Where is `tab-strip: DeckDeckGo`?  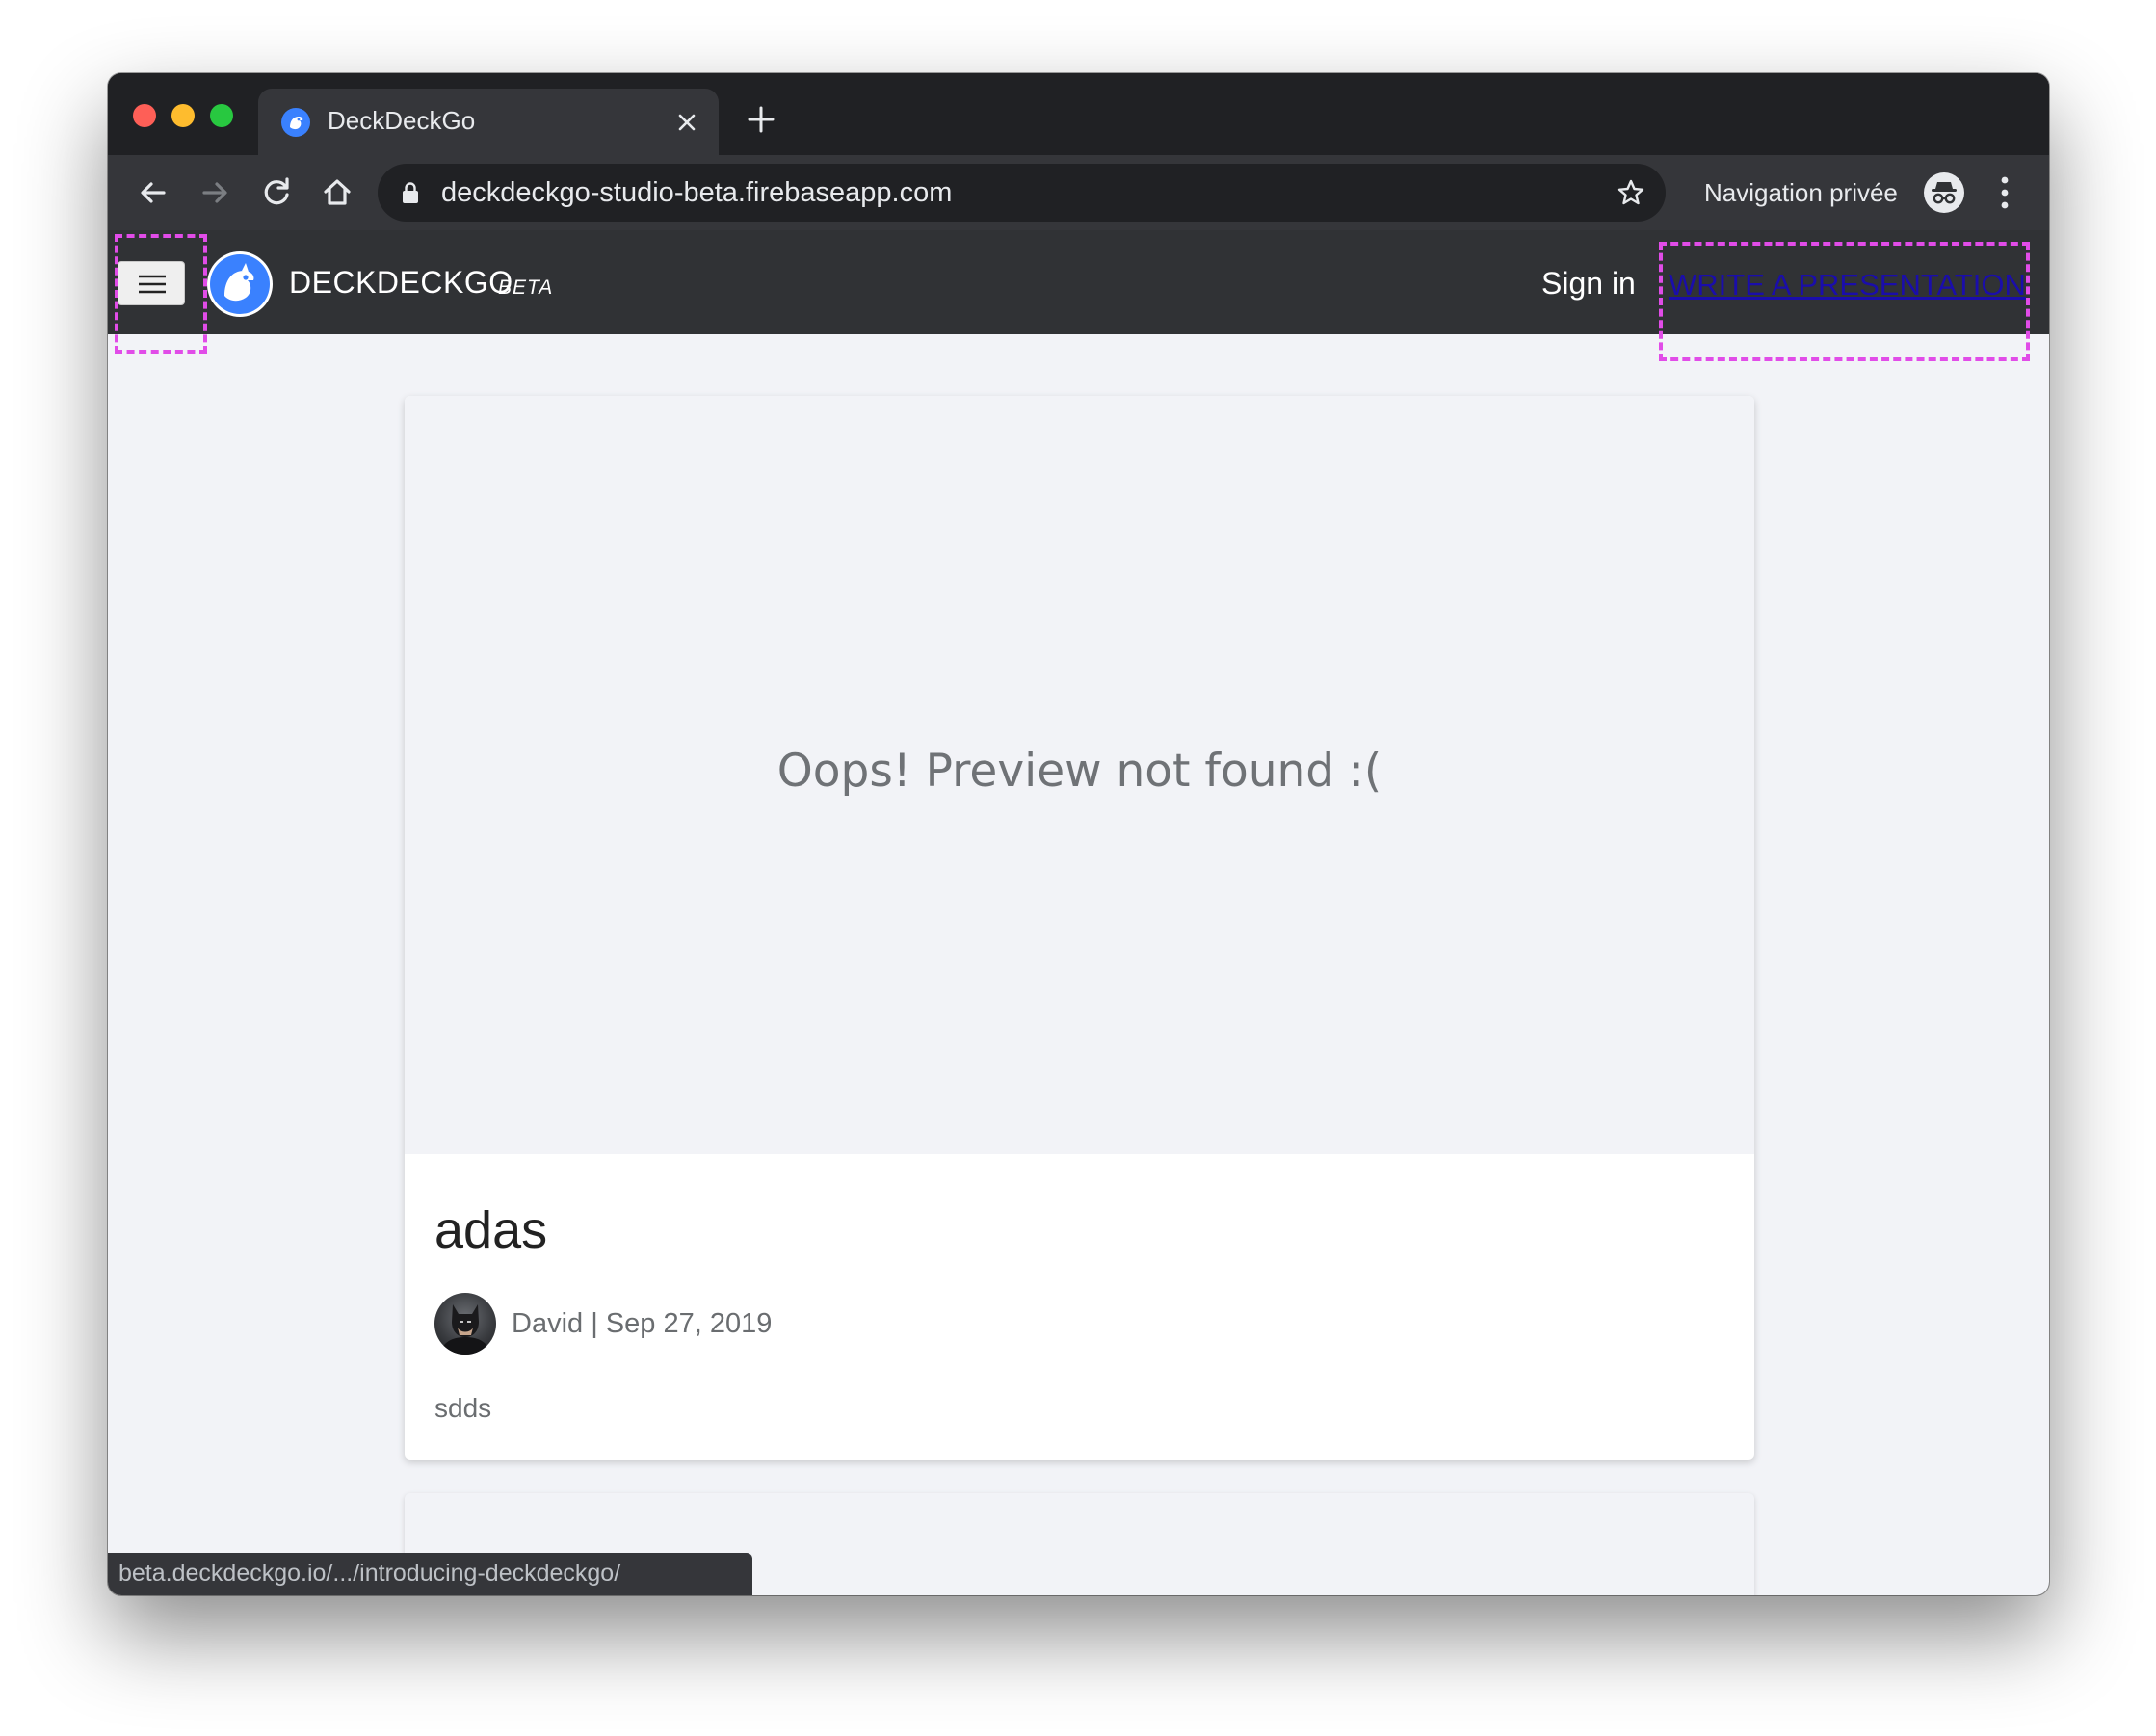
tab-strip: DeckDeckGo is located at coordinates (1078, 114).